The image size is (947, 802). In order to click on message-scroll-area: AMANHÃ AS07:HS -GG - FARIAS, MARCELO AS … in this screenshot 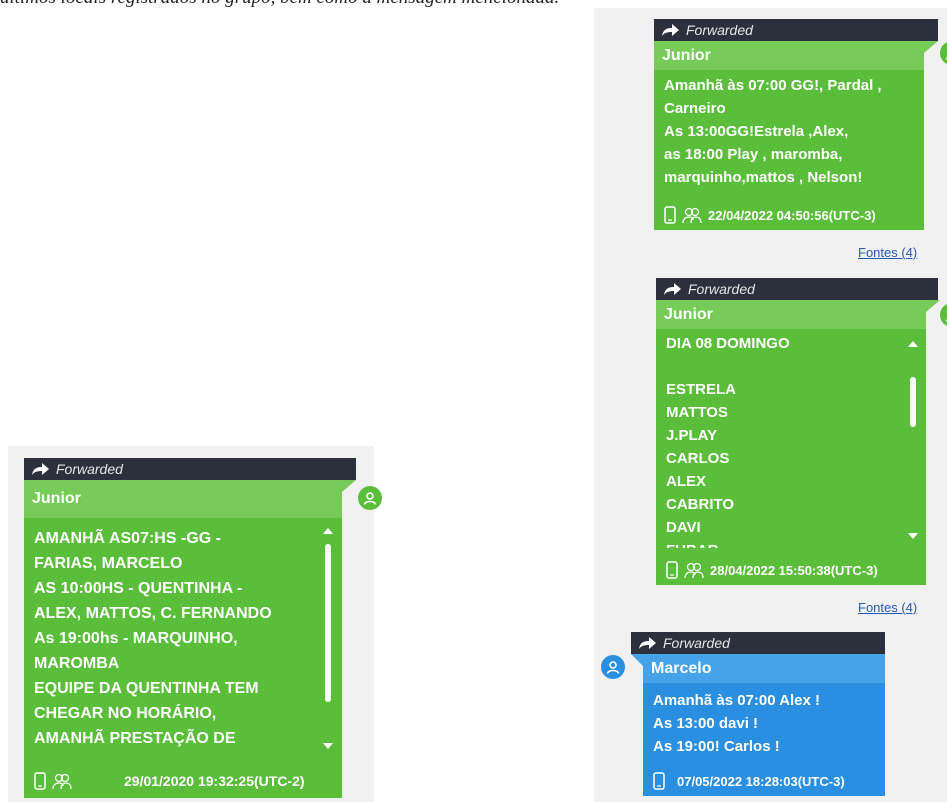, I will do `click(174, 635)`.